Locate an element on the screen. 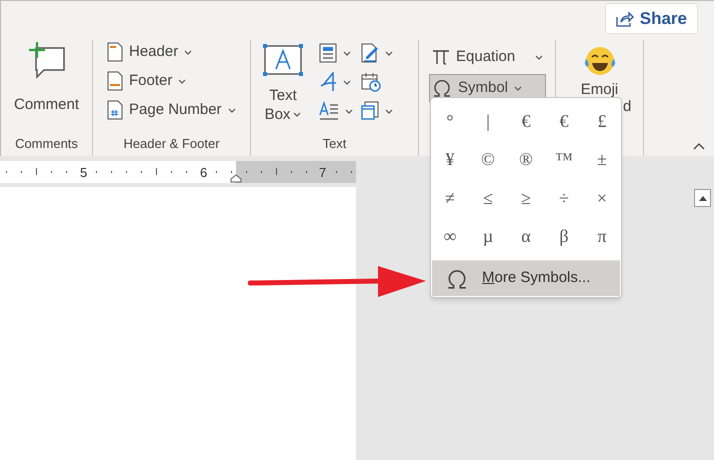  group-label: Comments is located at coordinates (46, 144).